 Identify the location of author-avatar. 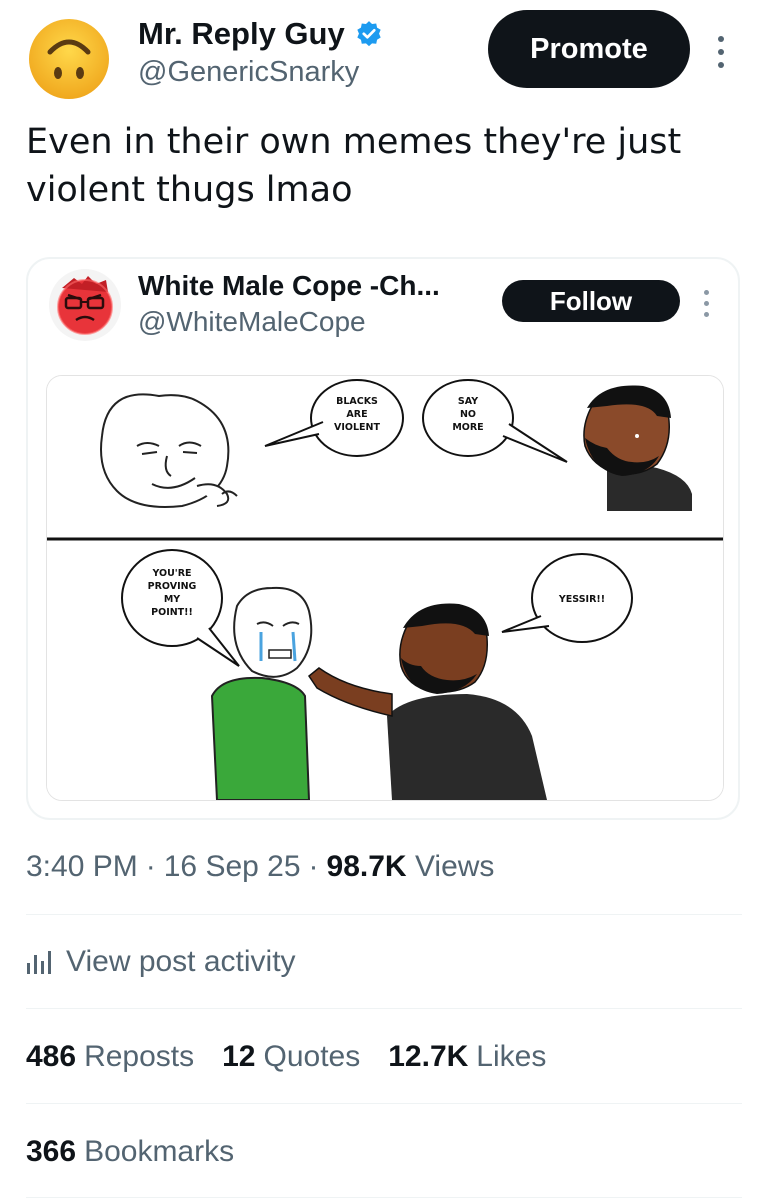
(69, 59).